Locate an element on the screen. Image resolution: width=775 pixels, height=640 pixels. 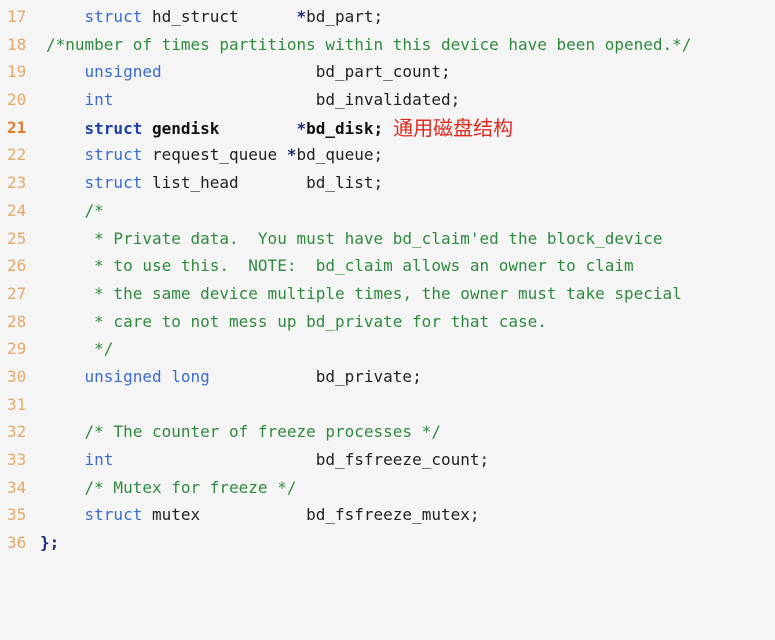
code-line-17: 17 struct hd_struct *bd_part; is located at coordinates (387, 17).